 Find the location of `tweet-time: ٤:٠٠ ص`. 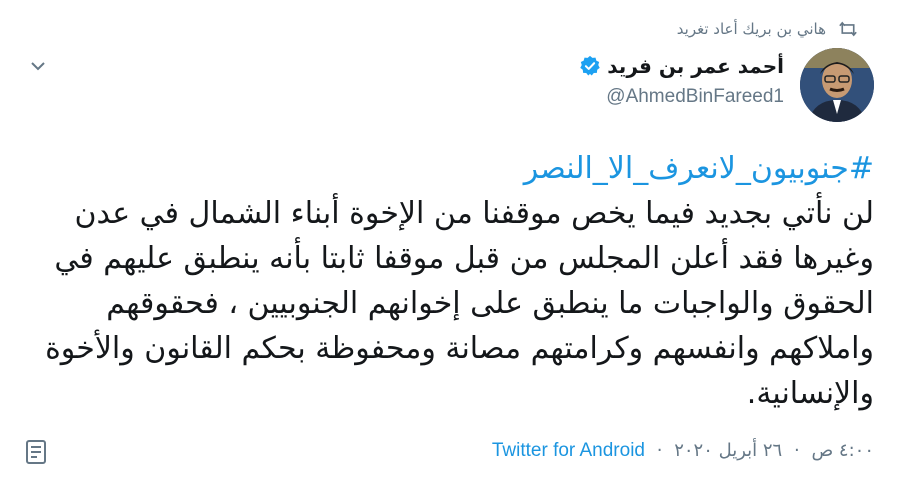

tweet-time: ٤:٠٠ ص is located at coordinates (842, 450).